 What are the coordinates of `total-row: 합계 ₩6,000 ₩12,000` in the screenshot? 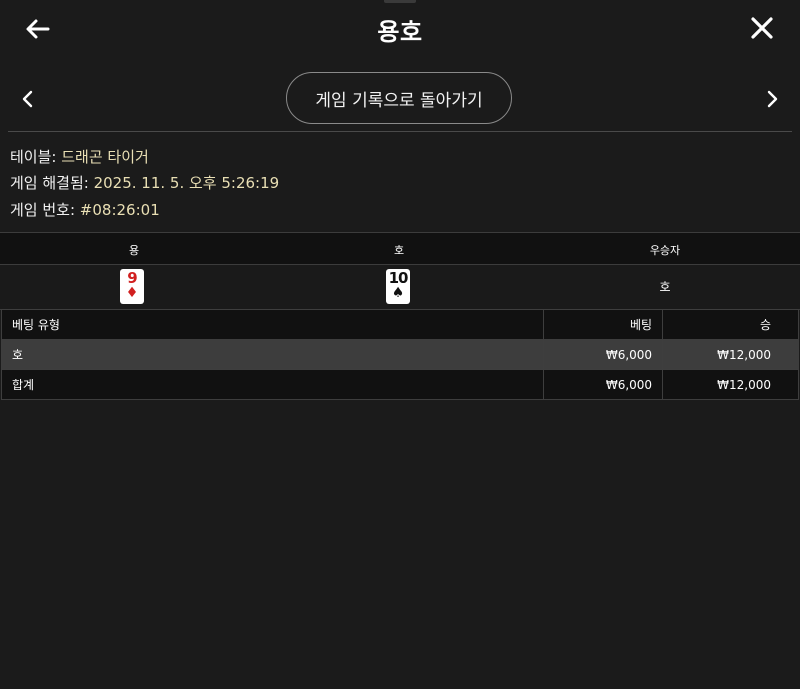 It's located at (399, 384).